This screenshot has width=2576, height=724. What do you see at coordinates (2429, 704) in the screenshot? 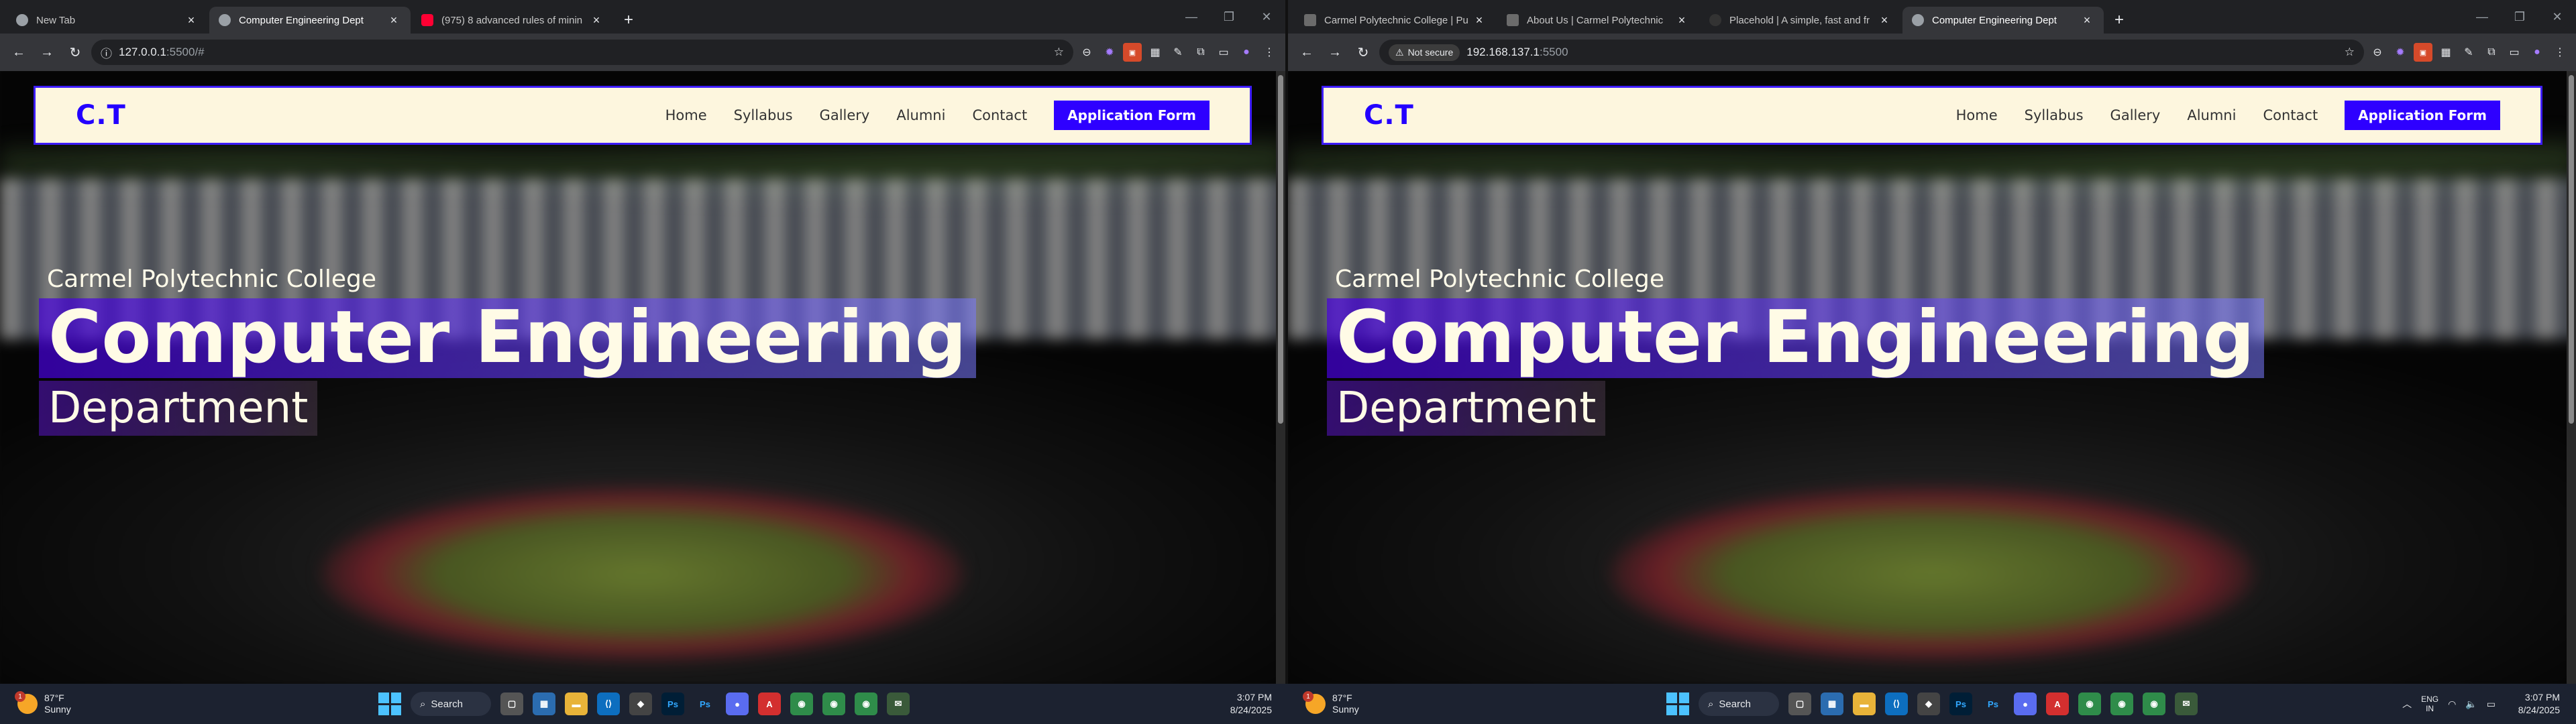
I see `language-indicator: ENG IN` at bounding box center [2429, 704].